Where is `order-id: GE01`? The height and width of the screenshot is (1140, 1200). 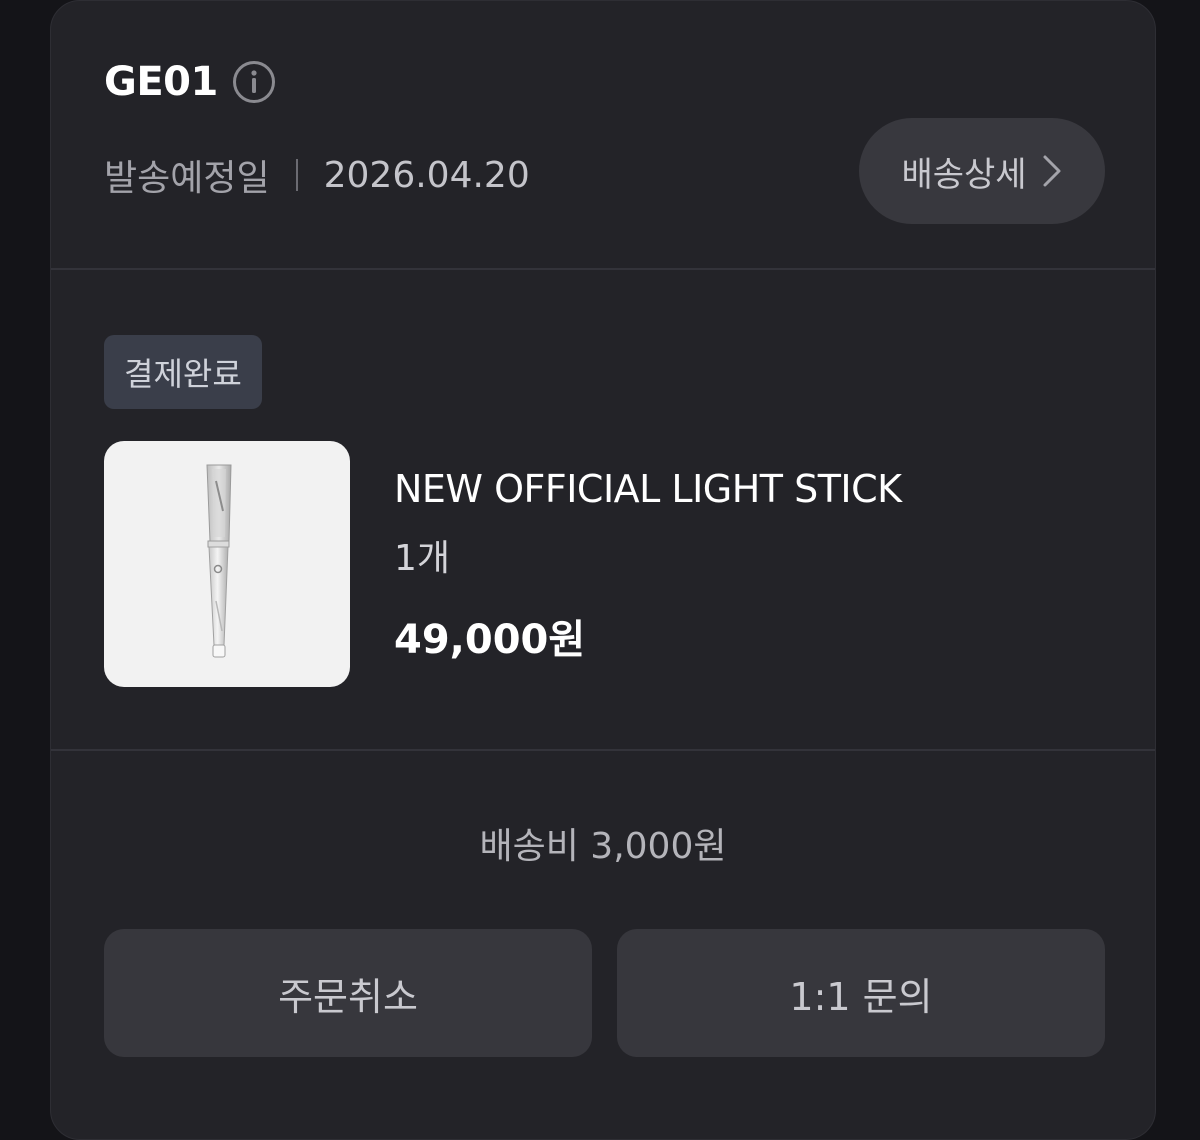
order-id: GE01 is located at coordinates (161, 82).